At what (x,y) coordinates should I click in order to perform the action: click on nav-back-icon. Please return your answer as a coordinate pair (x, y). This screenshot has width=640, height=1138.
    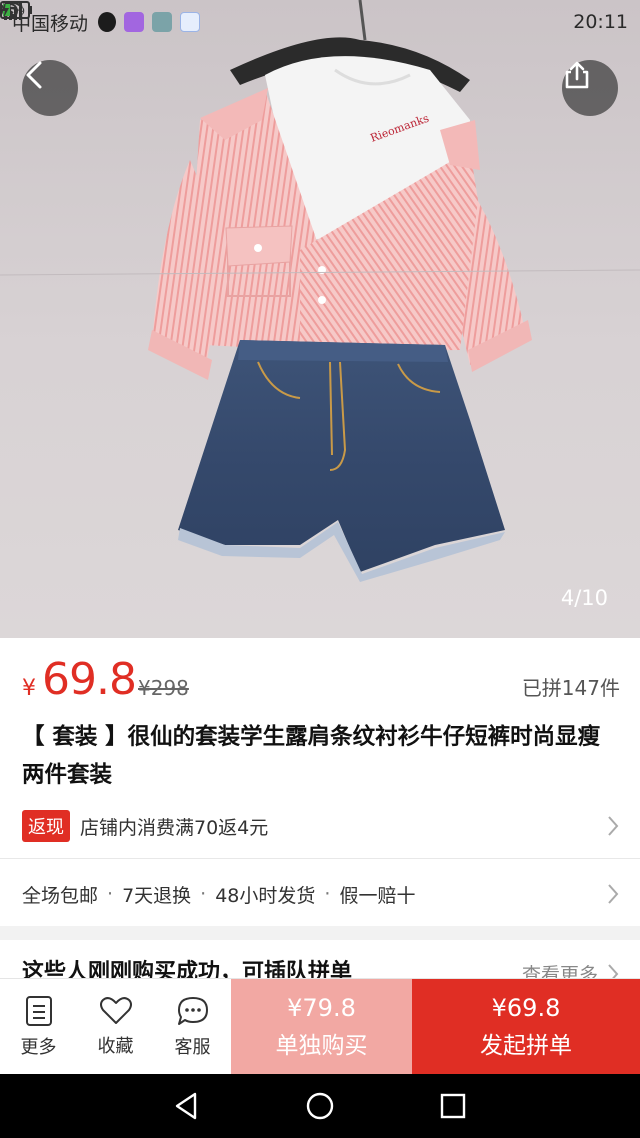
    Looking at the image, I should click on (187, 1106).